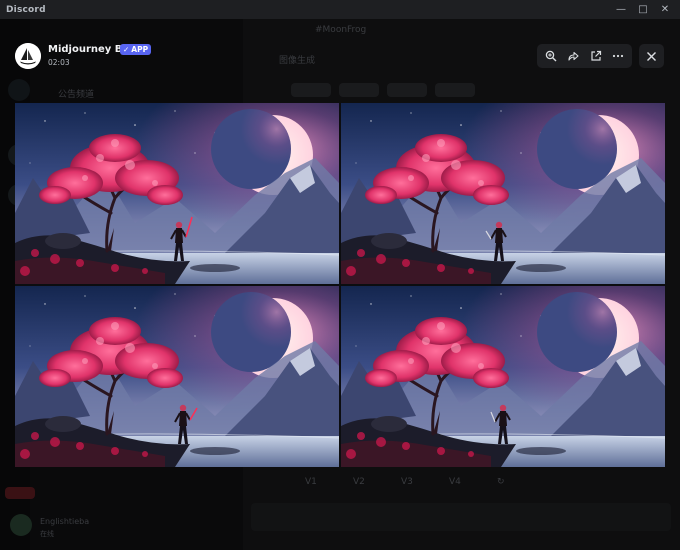  I want to click on post-timestamp: 02:03, so click(59, 62).